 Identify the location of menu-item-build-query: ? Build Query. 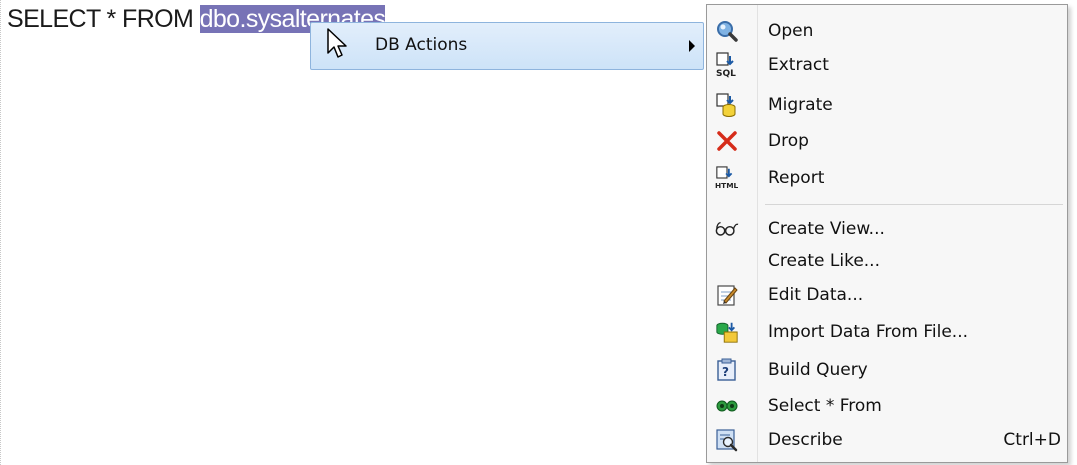
(887, 370).